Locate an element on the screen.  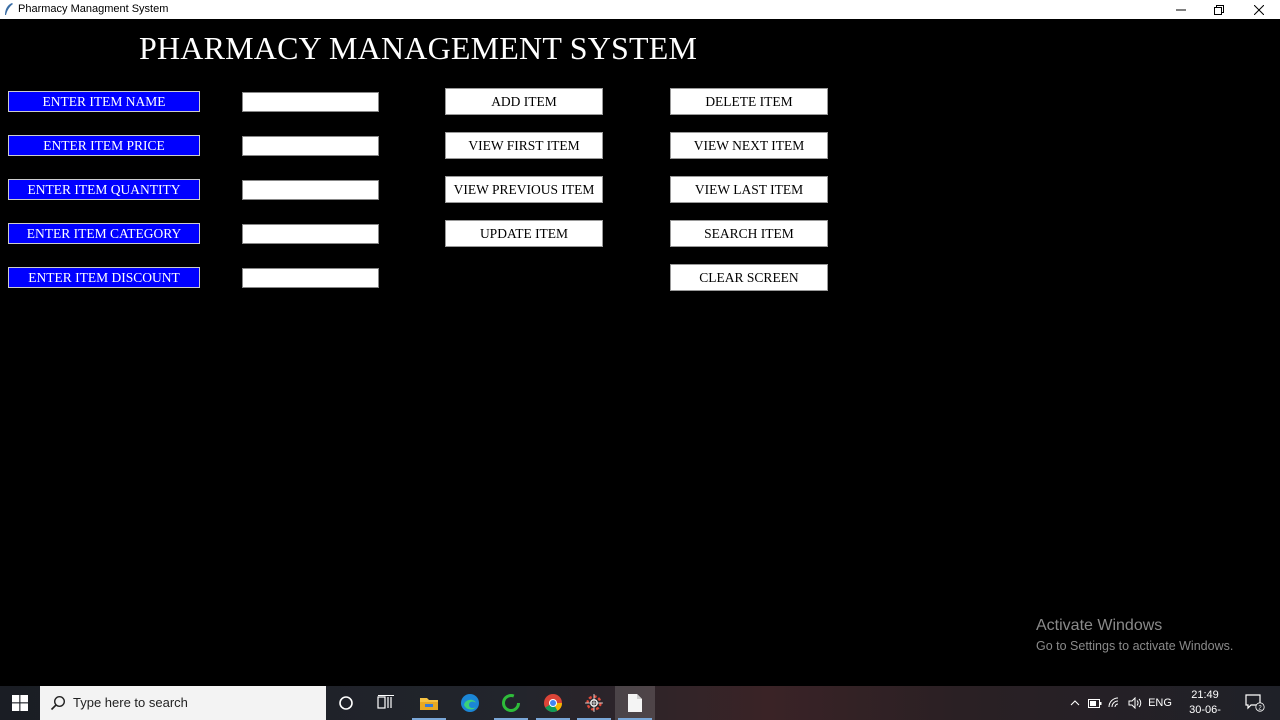
chrome-button is located at coordinates (553, 703).